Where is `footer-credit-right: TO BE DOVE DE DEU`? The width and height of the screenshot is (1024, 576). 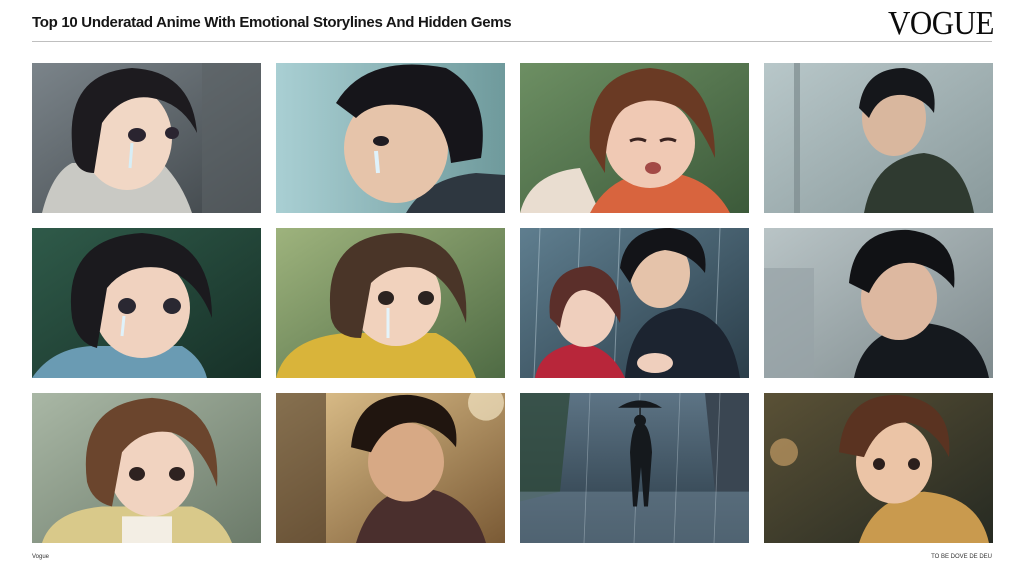 footer-credit-right: TO BE DOVE DE DEU is located at coordinates (961, 557).